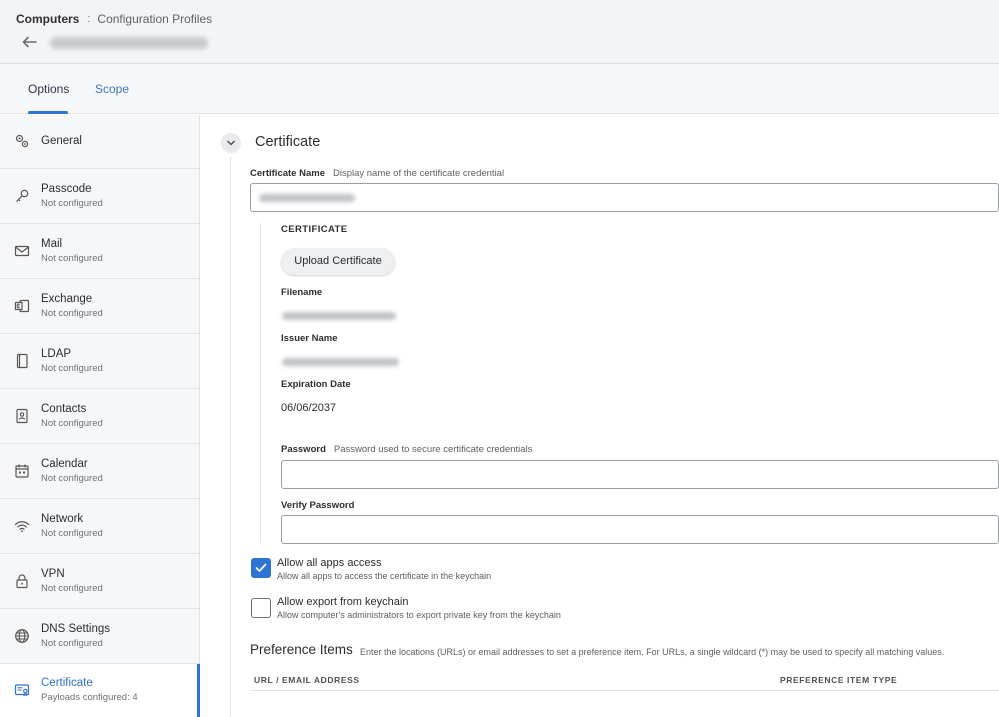  Describe the element at coordinates (302, 292) in the screenshot. I see `filename-label: Filename` at that location.